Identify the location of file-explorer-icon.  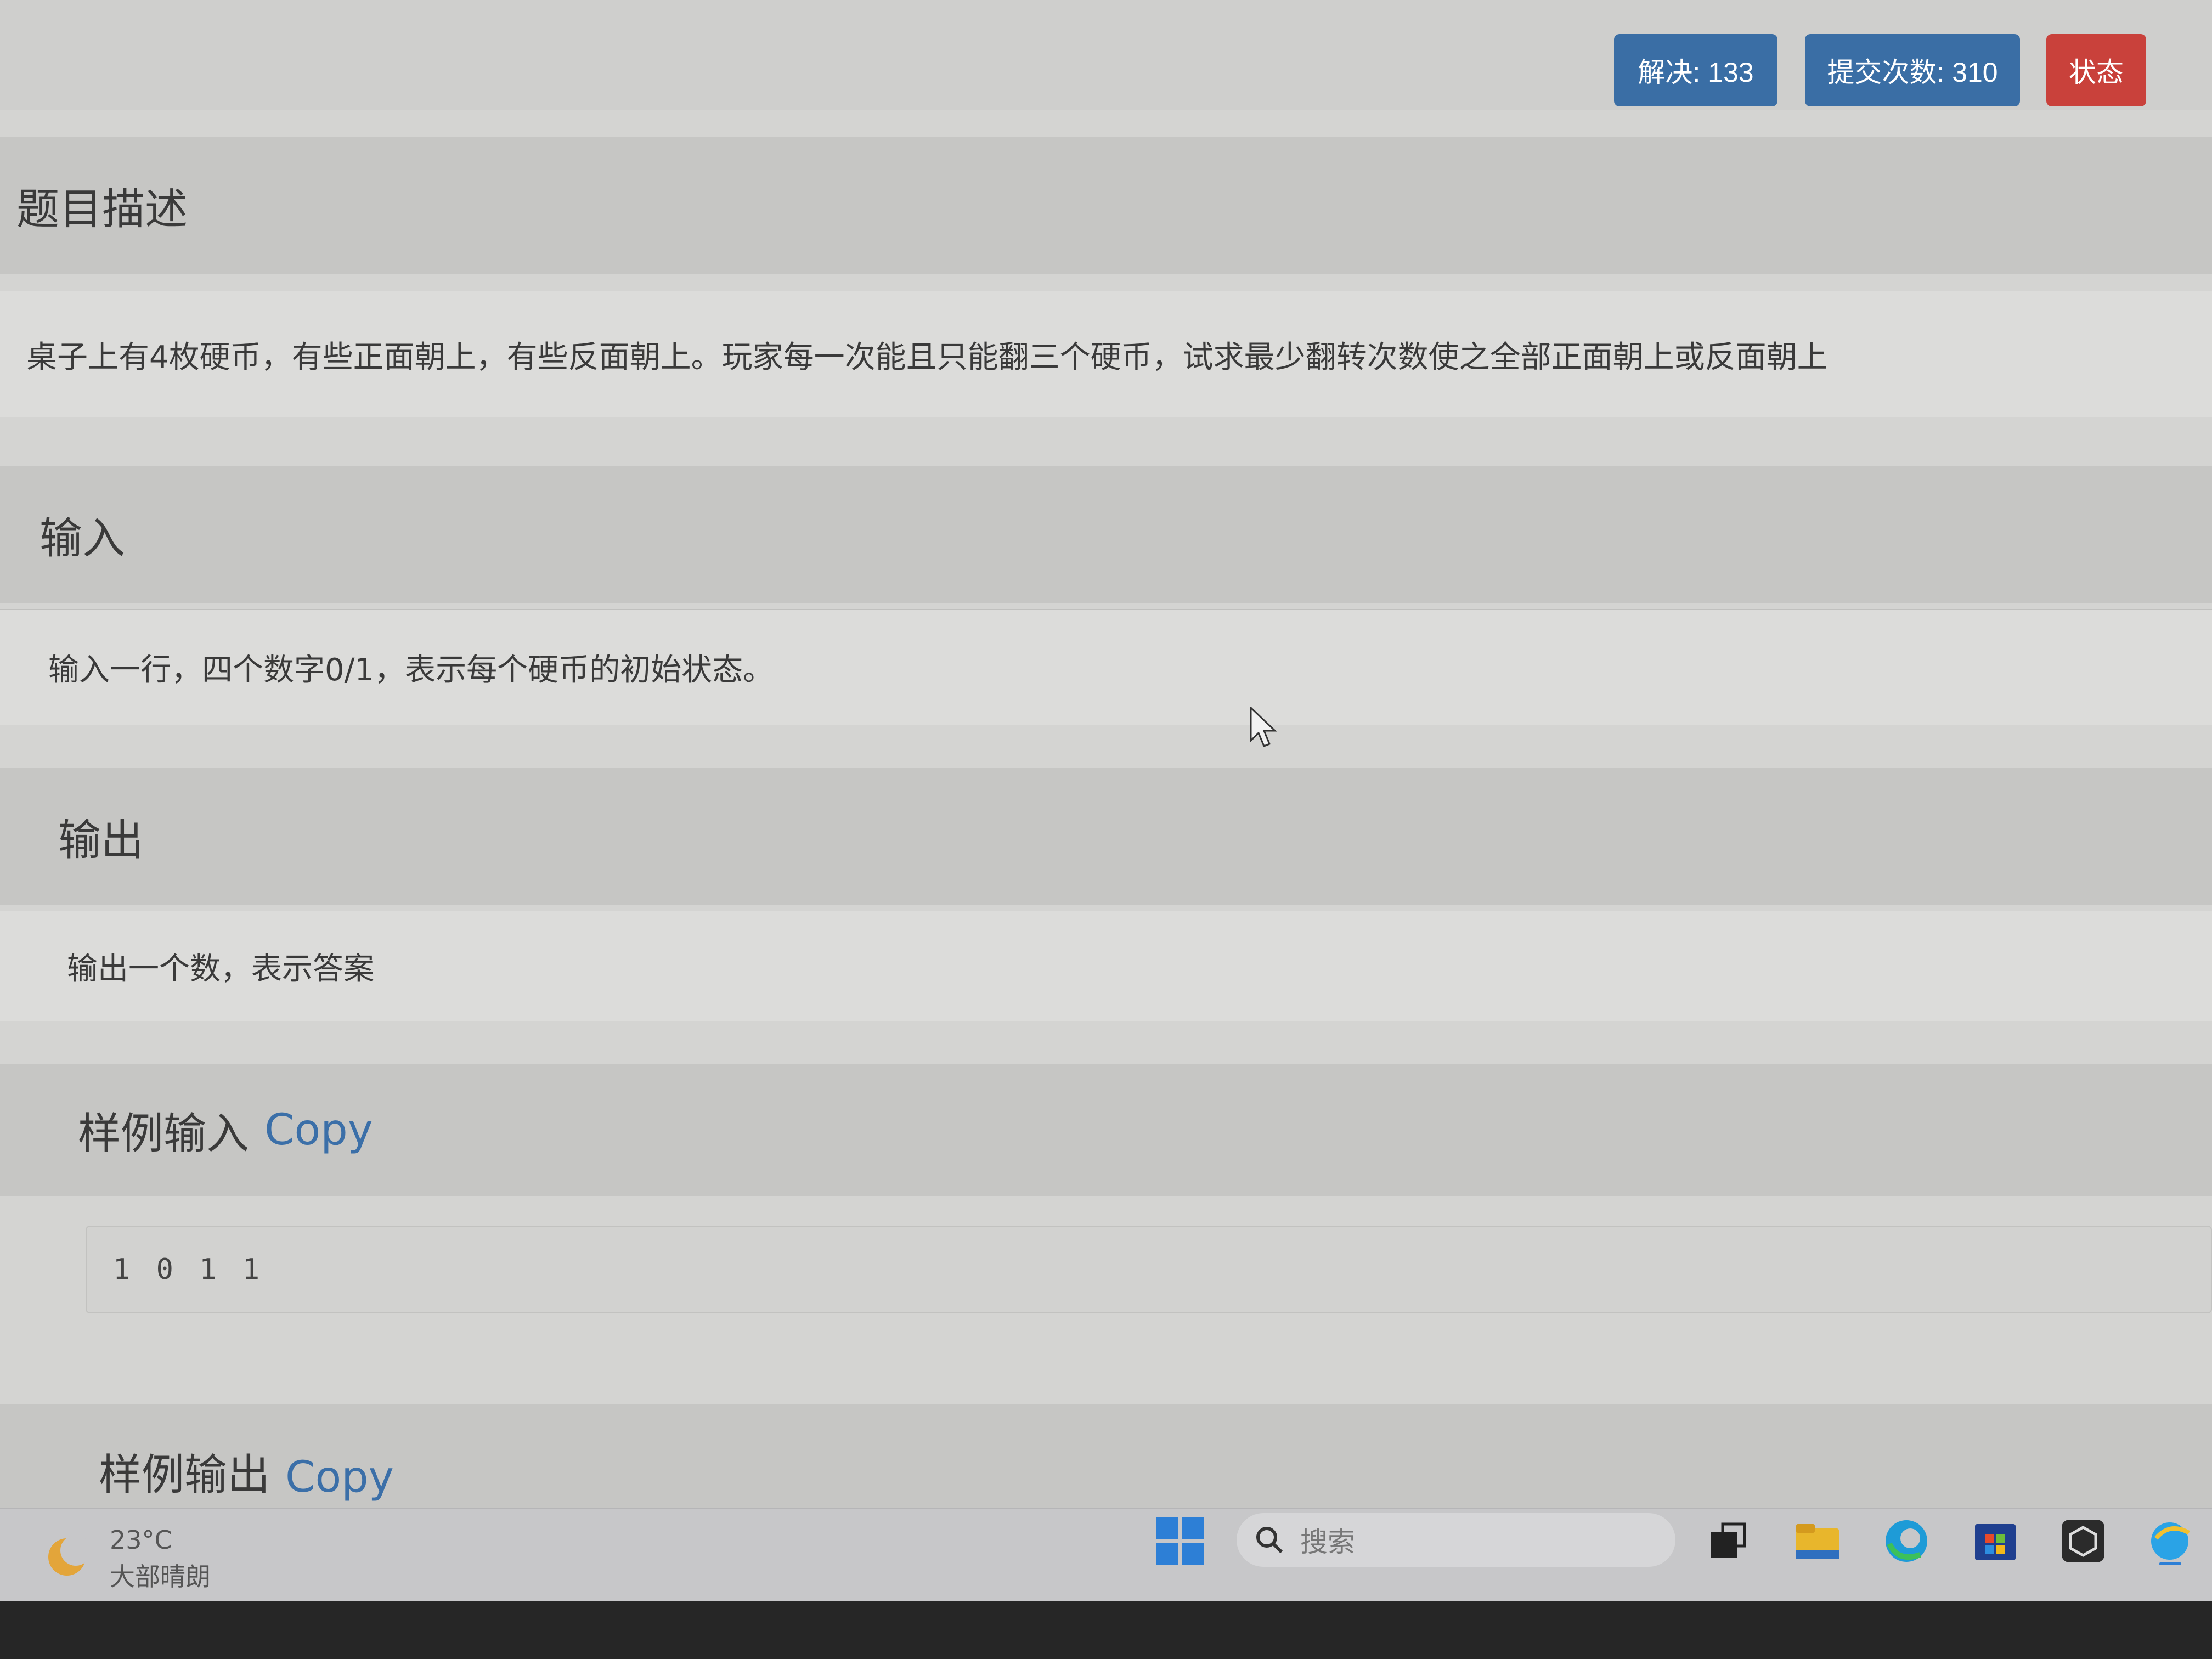
(1817, 1541).